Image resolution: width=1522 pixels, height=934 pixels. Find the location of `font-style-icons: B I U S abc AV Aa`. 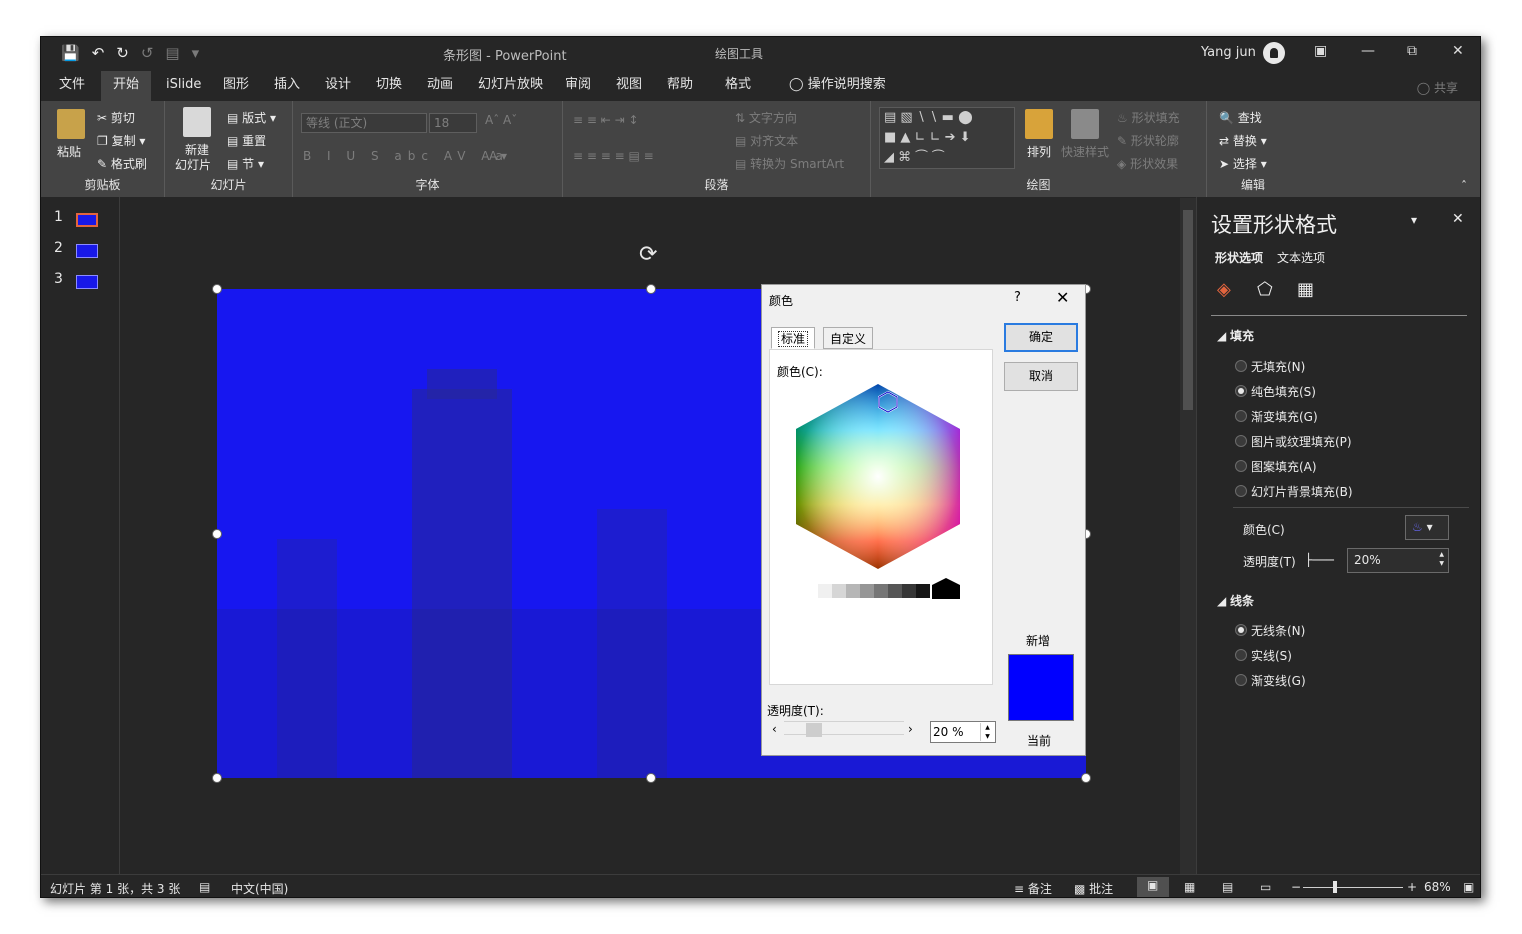

font-style-icons: B I U S abc AV Aa is located at coordinates (406, 156).